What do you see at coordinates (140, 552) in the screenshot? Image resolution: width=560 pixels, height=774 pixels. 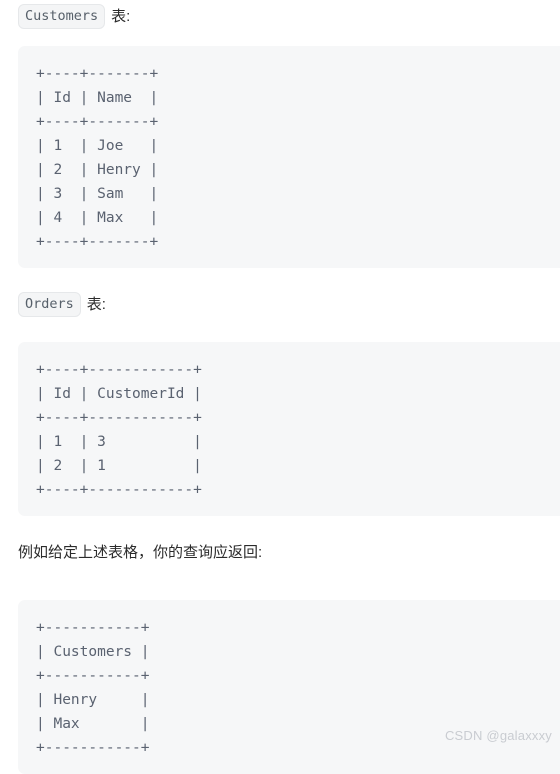 I see `example-instruction-text: 例如给定上述表格，你的查询应返回:` at bounding box center [140, 552].